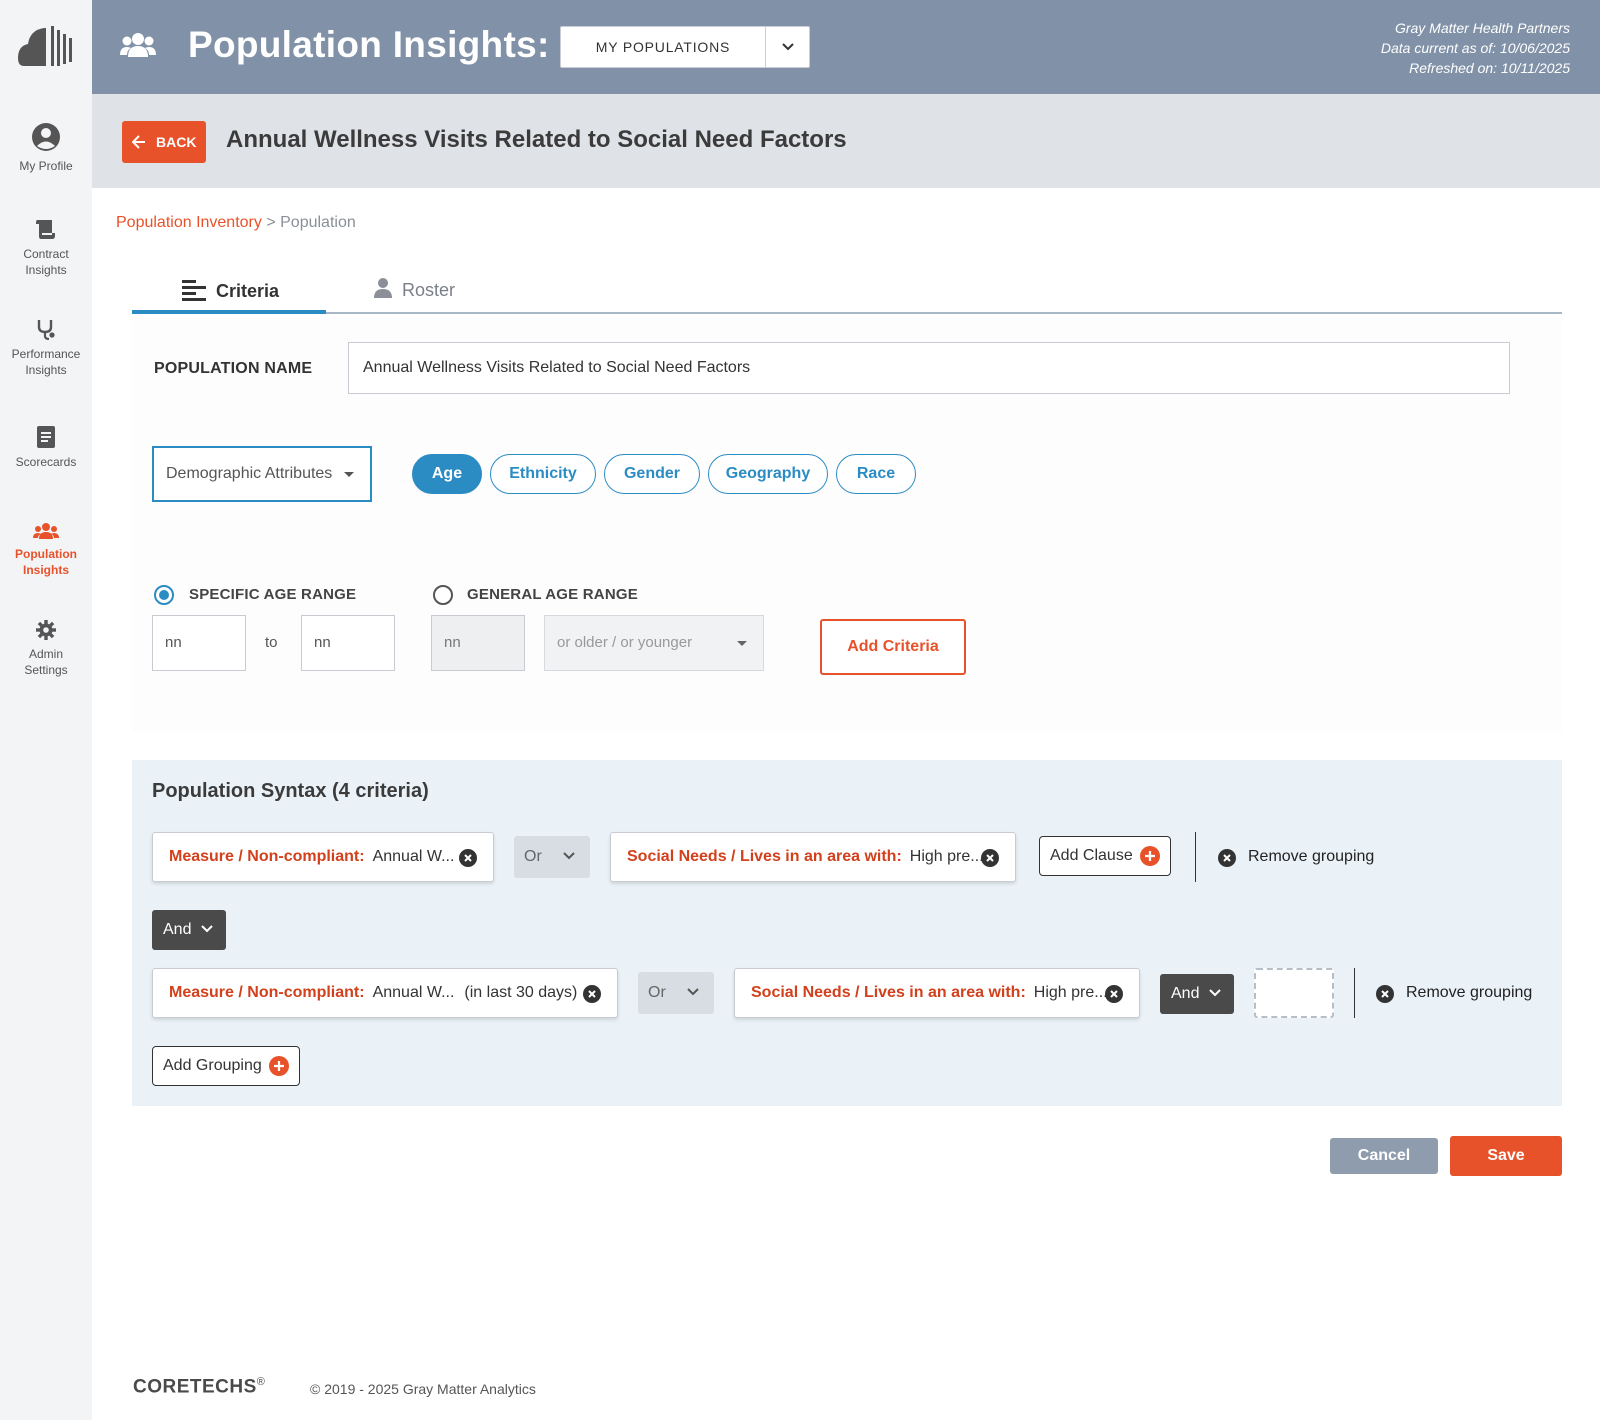 This screenshot has width=1600, height=1420. What do you see at coordinates (1489, 68) in the screenshot?
I see `refreshed-date: Refreshed on: 10/11/2025` at bounding box center [1489, 68].